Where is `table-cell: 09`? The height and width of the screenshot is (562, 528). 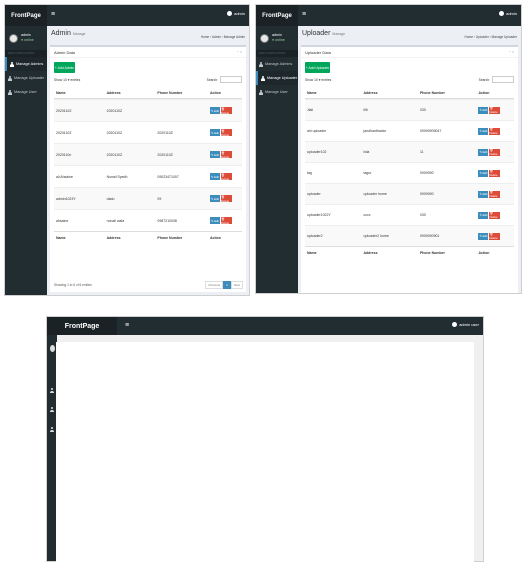
table-cell: 09 is located at coordinates (159, 198).